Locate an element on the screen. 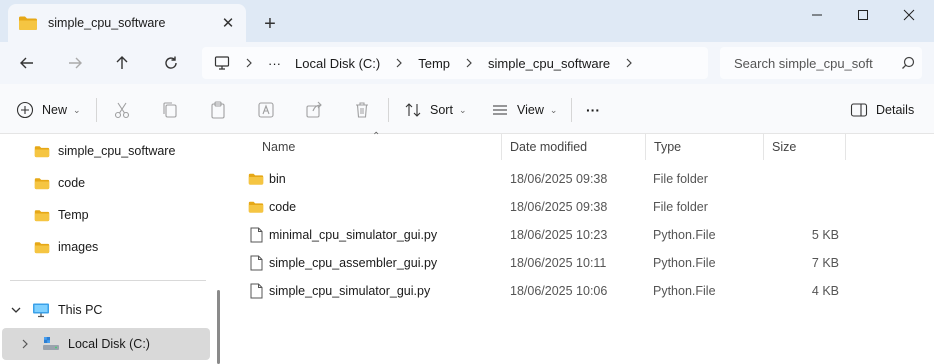 The height and width of the screenshot is (364, 934). details-label: Details is located at coordinates (895, 110).